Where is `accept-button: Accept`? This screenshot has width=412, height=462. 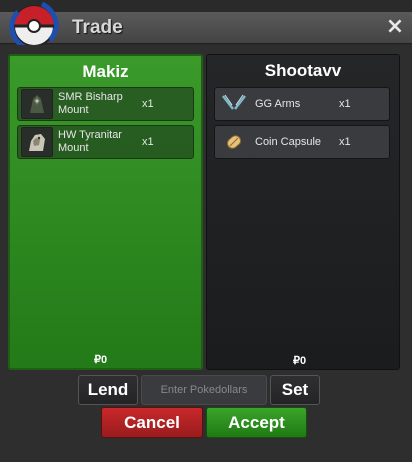
accept-button: Accept is located at coordinates (256, 422).